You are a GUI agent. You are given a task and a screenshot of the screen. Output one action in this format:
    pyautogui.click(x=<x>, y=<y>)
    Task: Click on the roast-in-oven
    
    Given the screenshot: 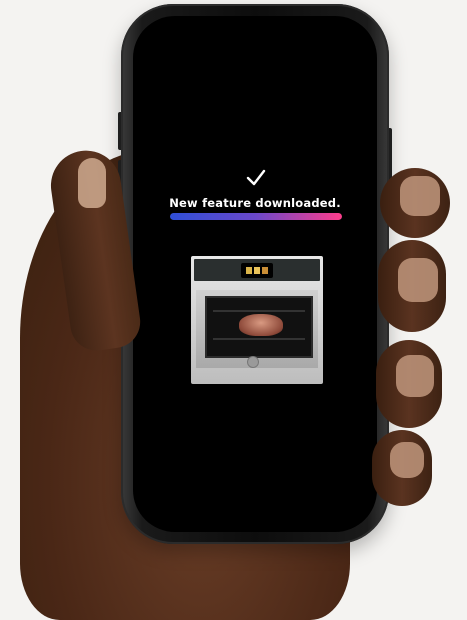 What is the action you would take?
    pyautogui.click(x=261, y=325)
    